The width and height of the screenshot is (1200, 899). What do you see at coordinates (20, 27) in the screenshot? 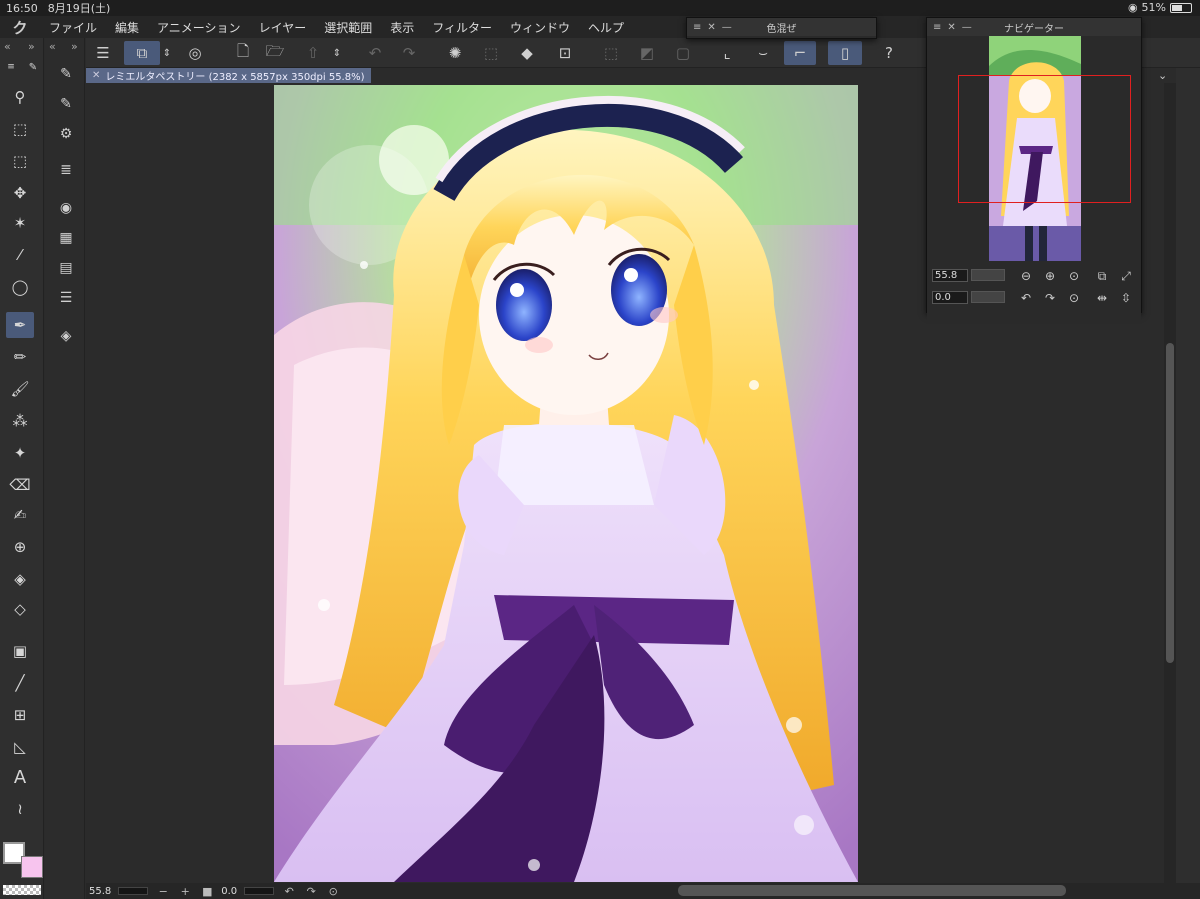
I see `clip-studio-logo-icon: ク` at bounding box center [20, 27].